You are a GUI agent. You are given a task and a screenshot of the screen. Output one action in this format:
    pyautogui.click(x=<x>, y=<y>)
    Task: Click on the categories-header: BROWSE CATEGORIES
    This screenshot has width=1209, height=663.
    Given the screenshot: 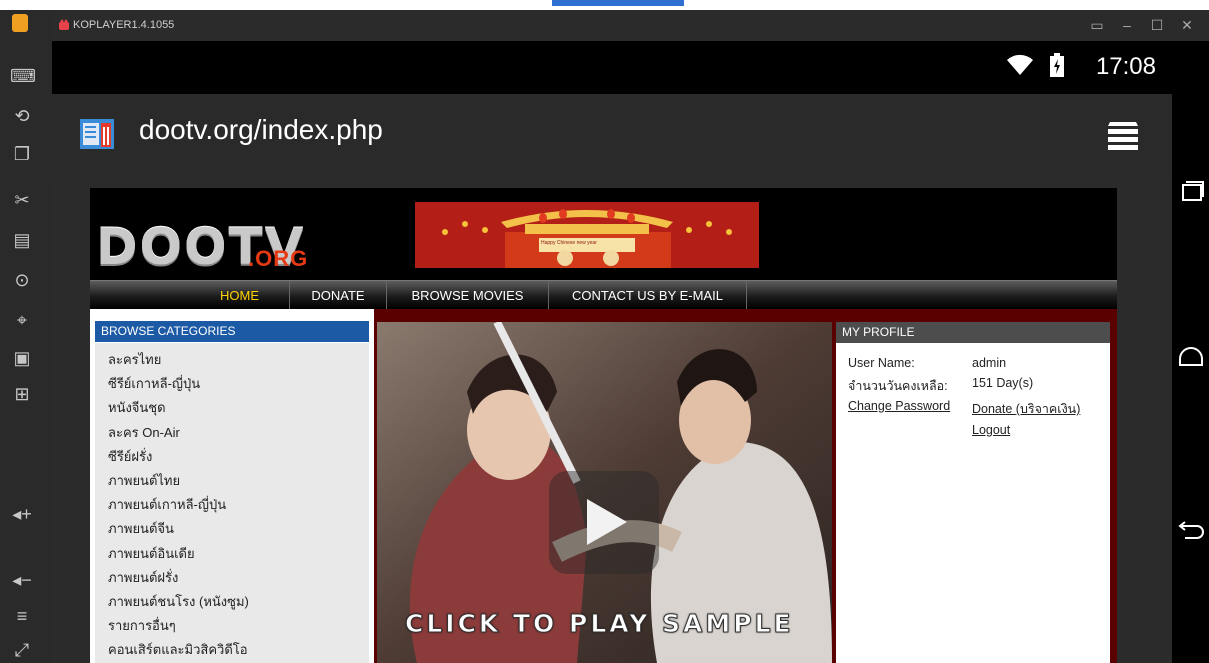 What is the action you would take?
    pyautogui.click(x=232, y=331)
    